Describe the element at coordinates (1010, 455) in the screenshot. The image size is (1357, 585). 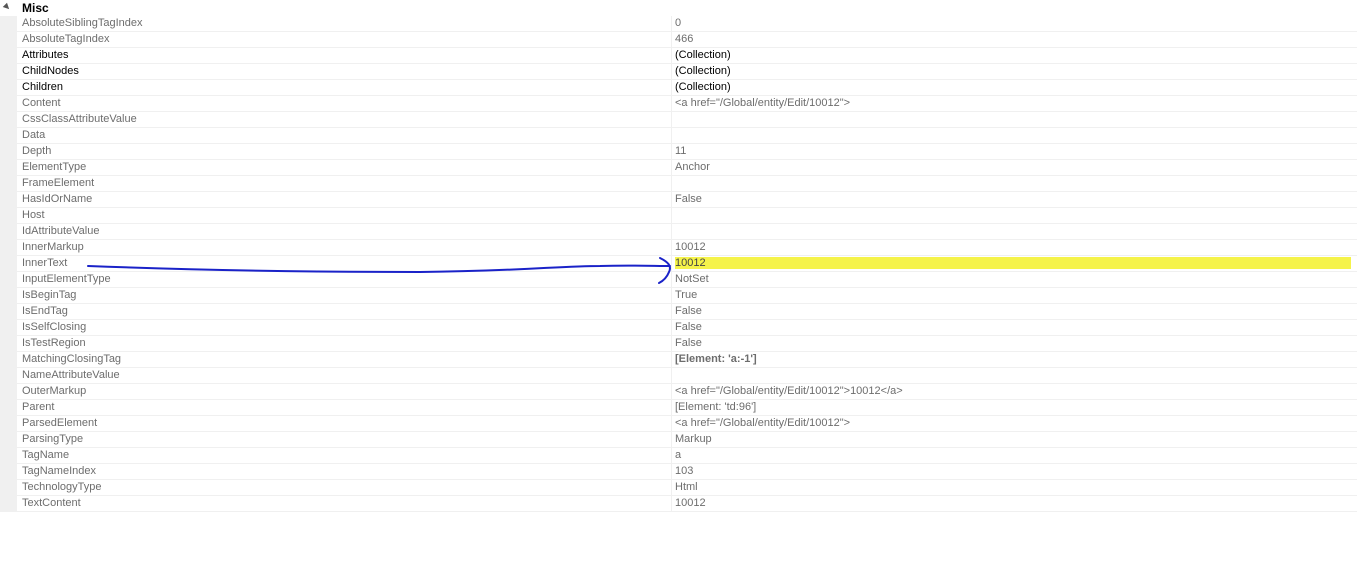
I see `property-value: a` at that location.